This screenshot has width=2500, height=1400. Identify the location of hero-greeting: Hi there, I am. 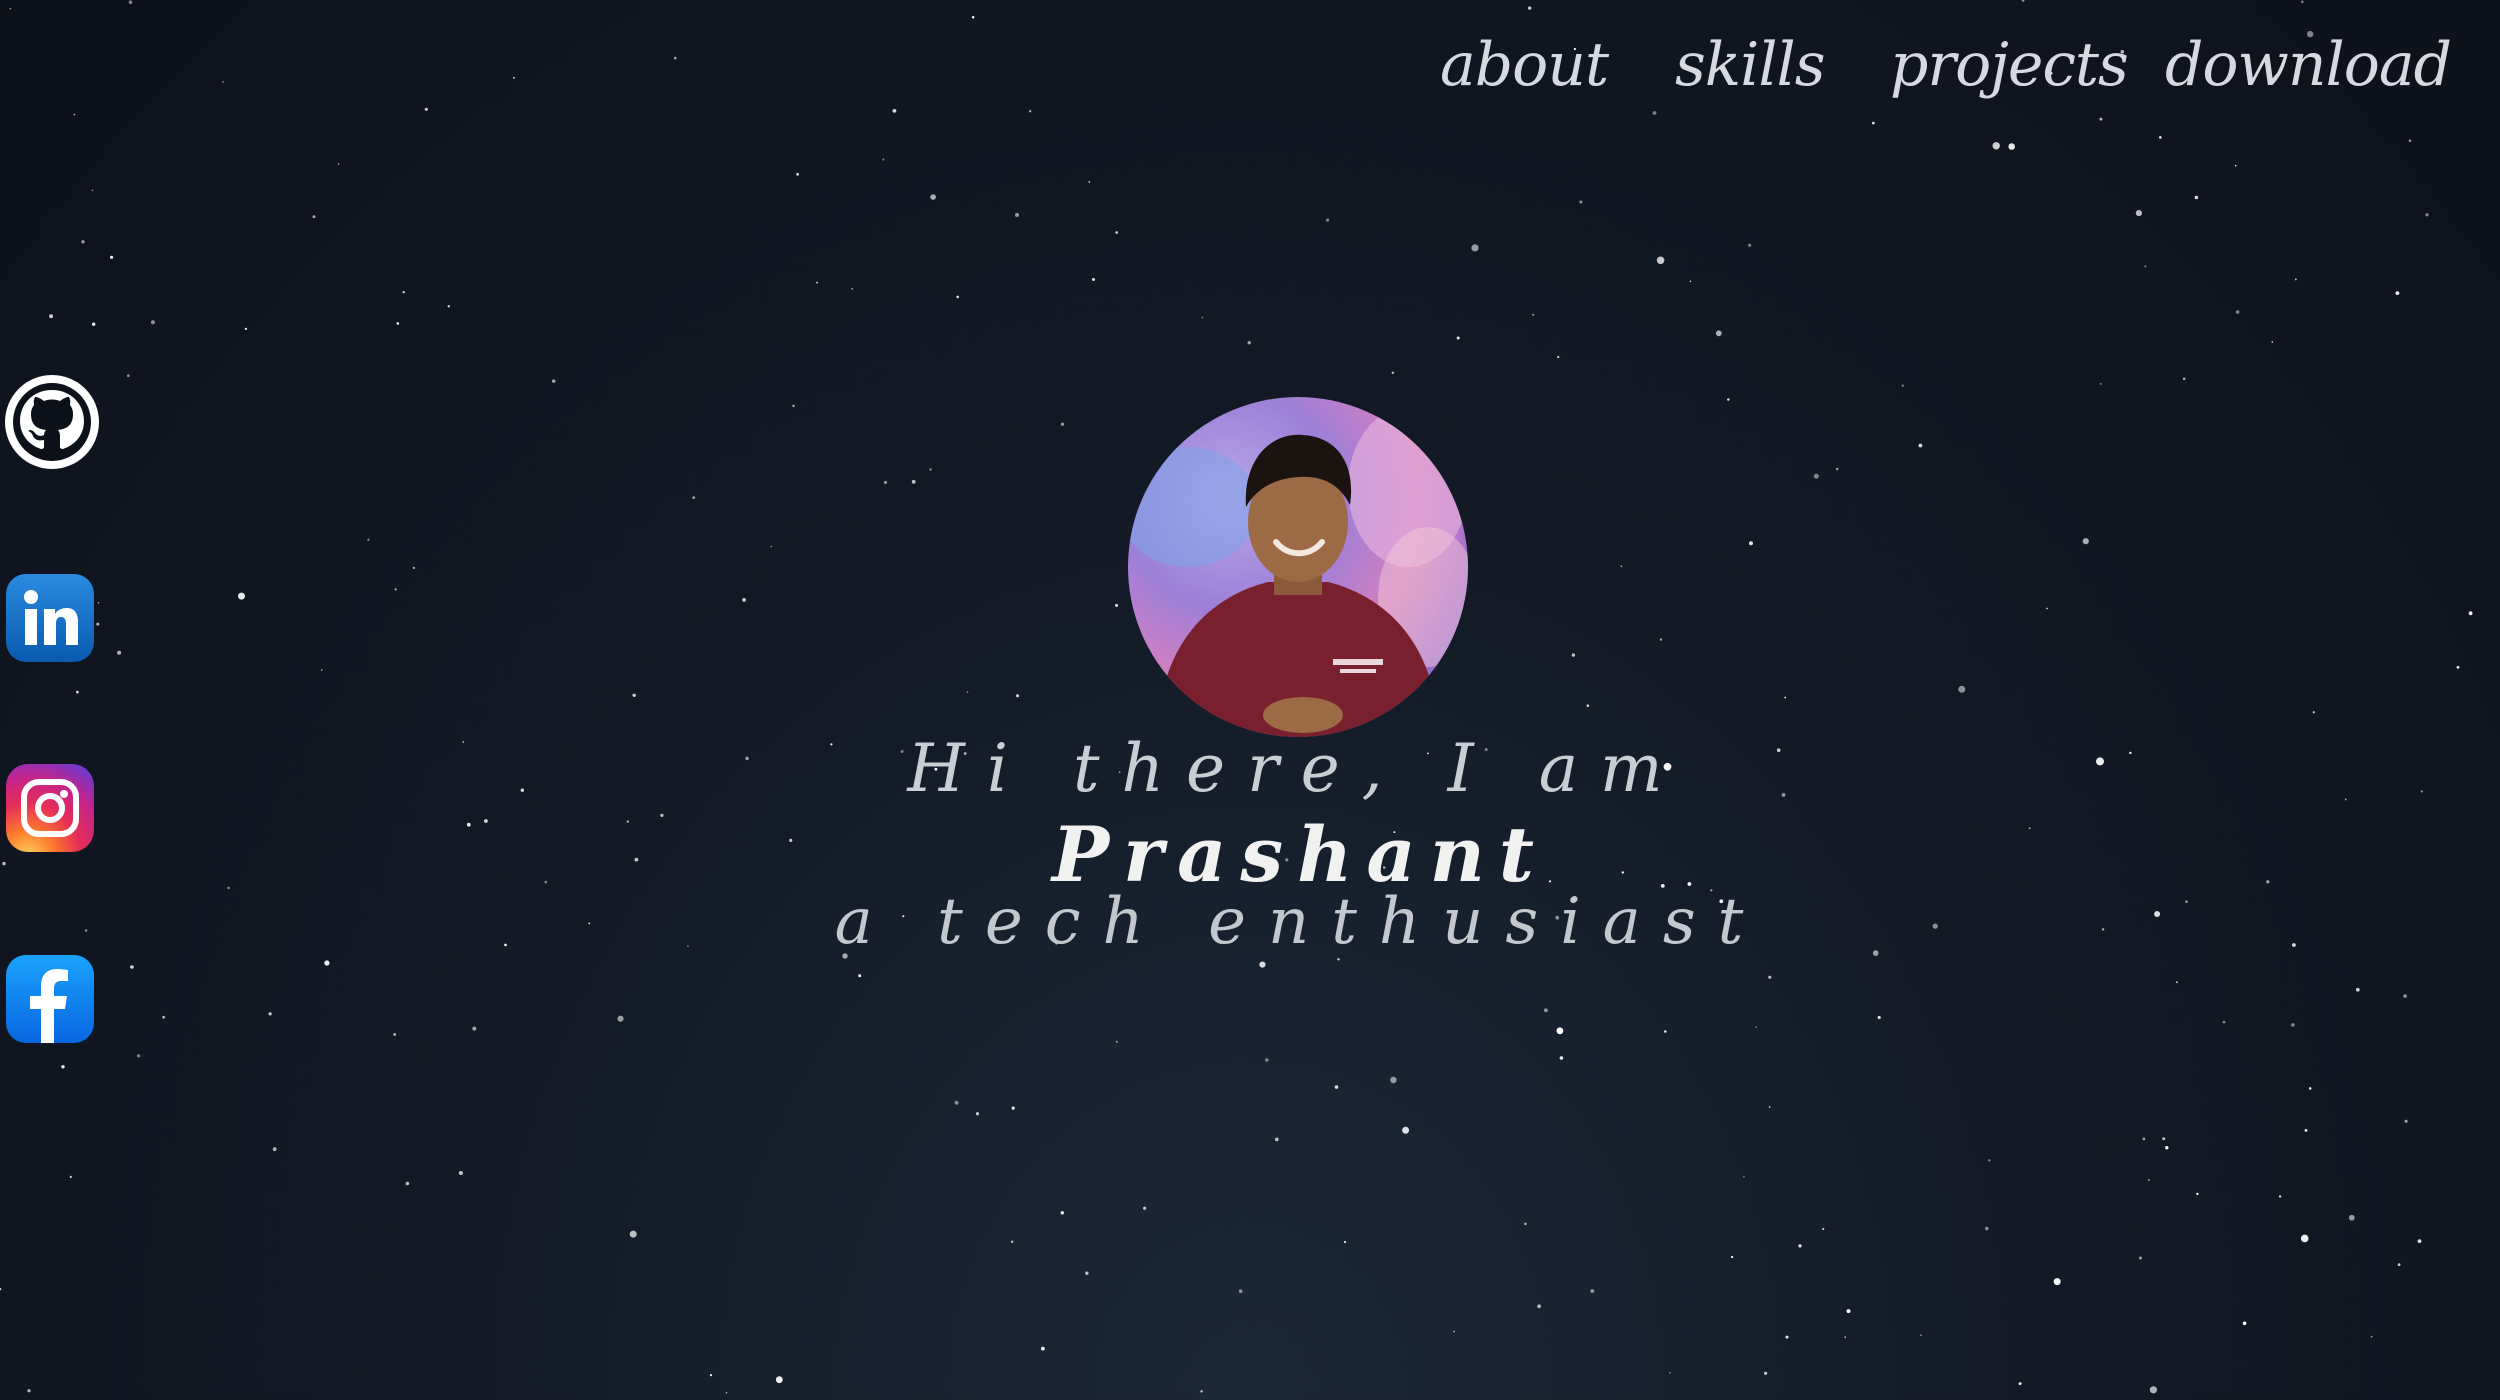
(1296, 768).